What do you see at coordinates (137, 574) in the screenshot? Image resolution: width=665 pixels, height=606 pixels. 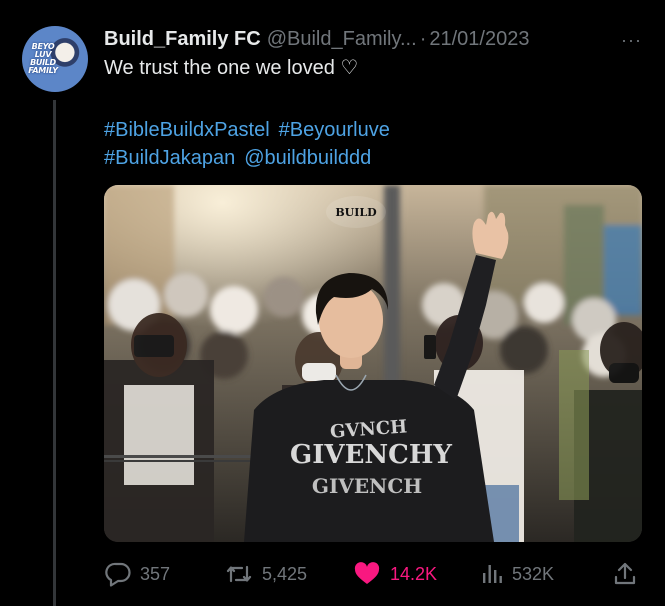 I see `reply-button: 357` at bounding box center [137, 574].